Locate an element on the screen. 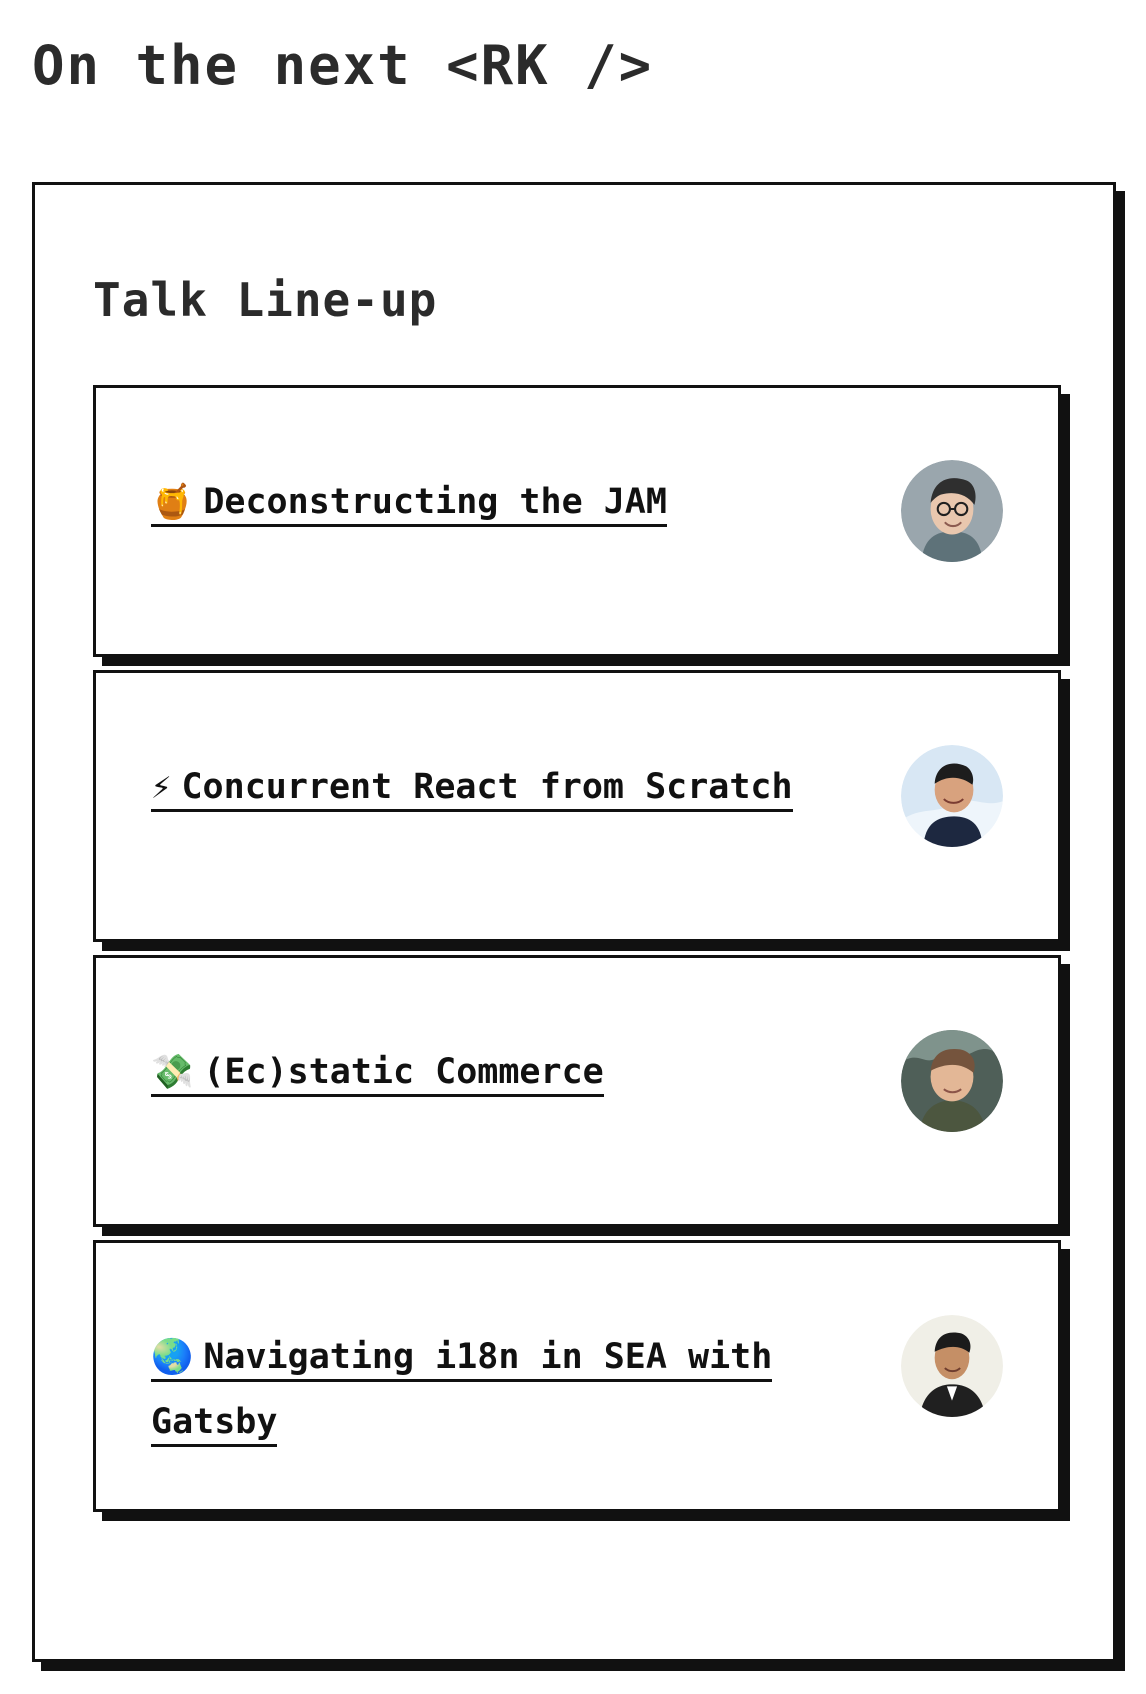 The image size is (1146, 1694). talk-card-deconstructing-the-jam: 🍯 Deconstructing the JAM is located at coordinates (577, 521).